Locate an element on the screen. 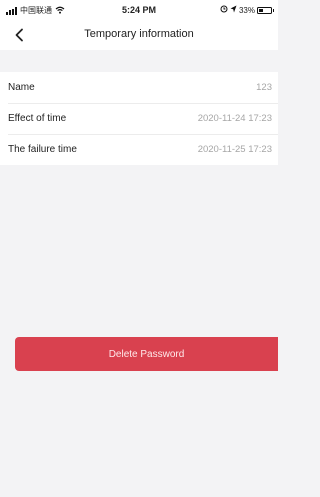 This screenshot has width=320, height=497. info-row-name: Name 123 is located at coordinates (139, 87).